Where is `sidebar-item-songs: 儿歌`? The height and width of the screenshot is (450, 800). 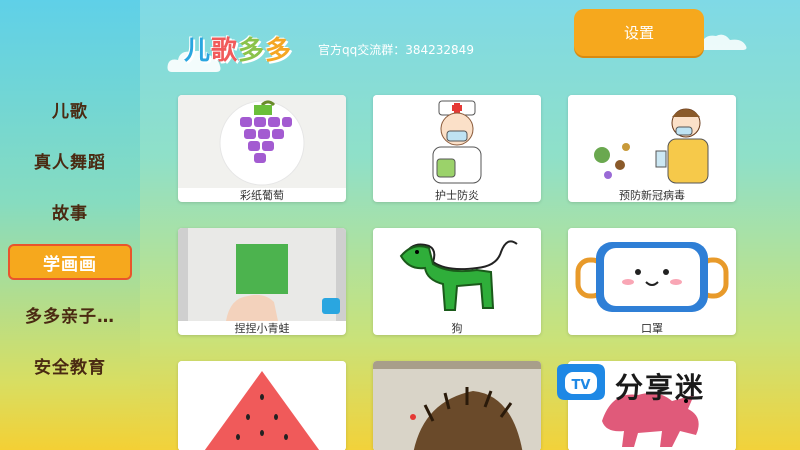 sidebar-item-songs: 儿歌 is located at coordinates (70, 109).